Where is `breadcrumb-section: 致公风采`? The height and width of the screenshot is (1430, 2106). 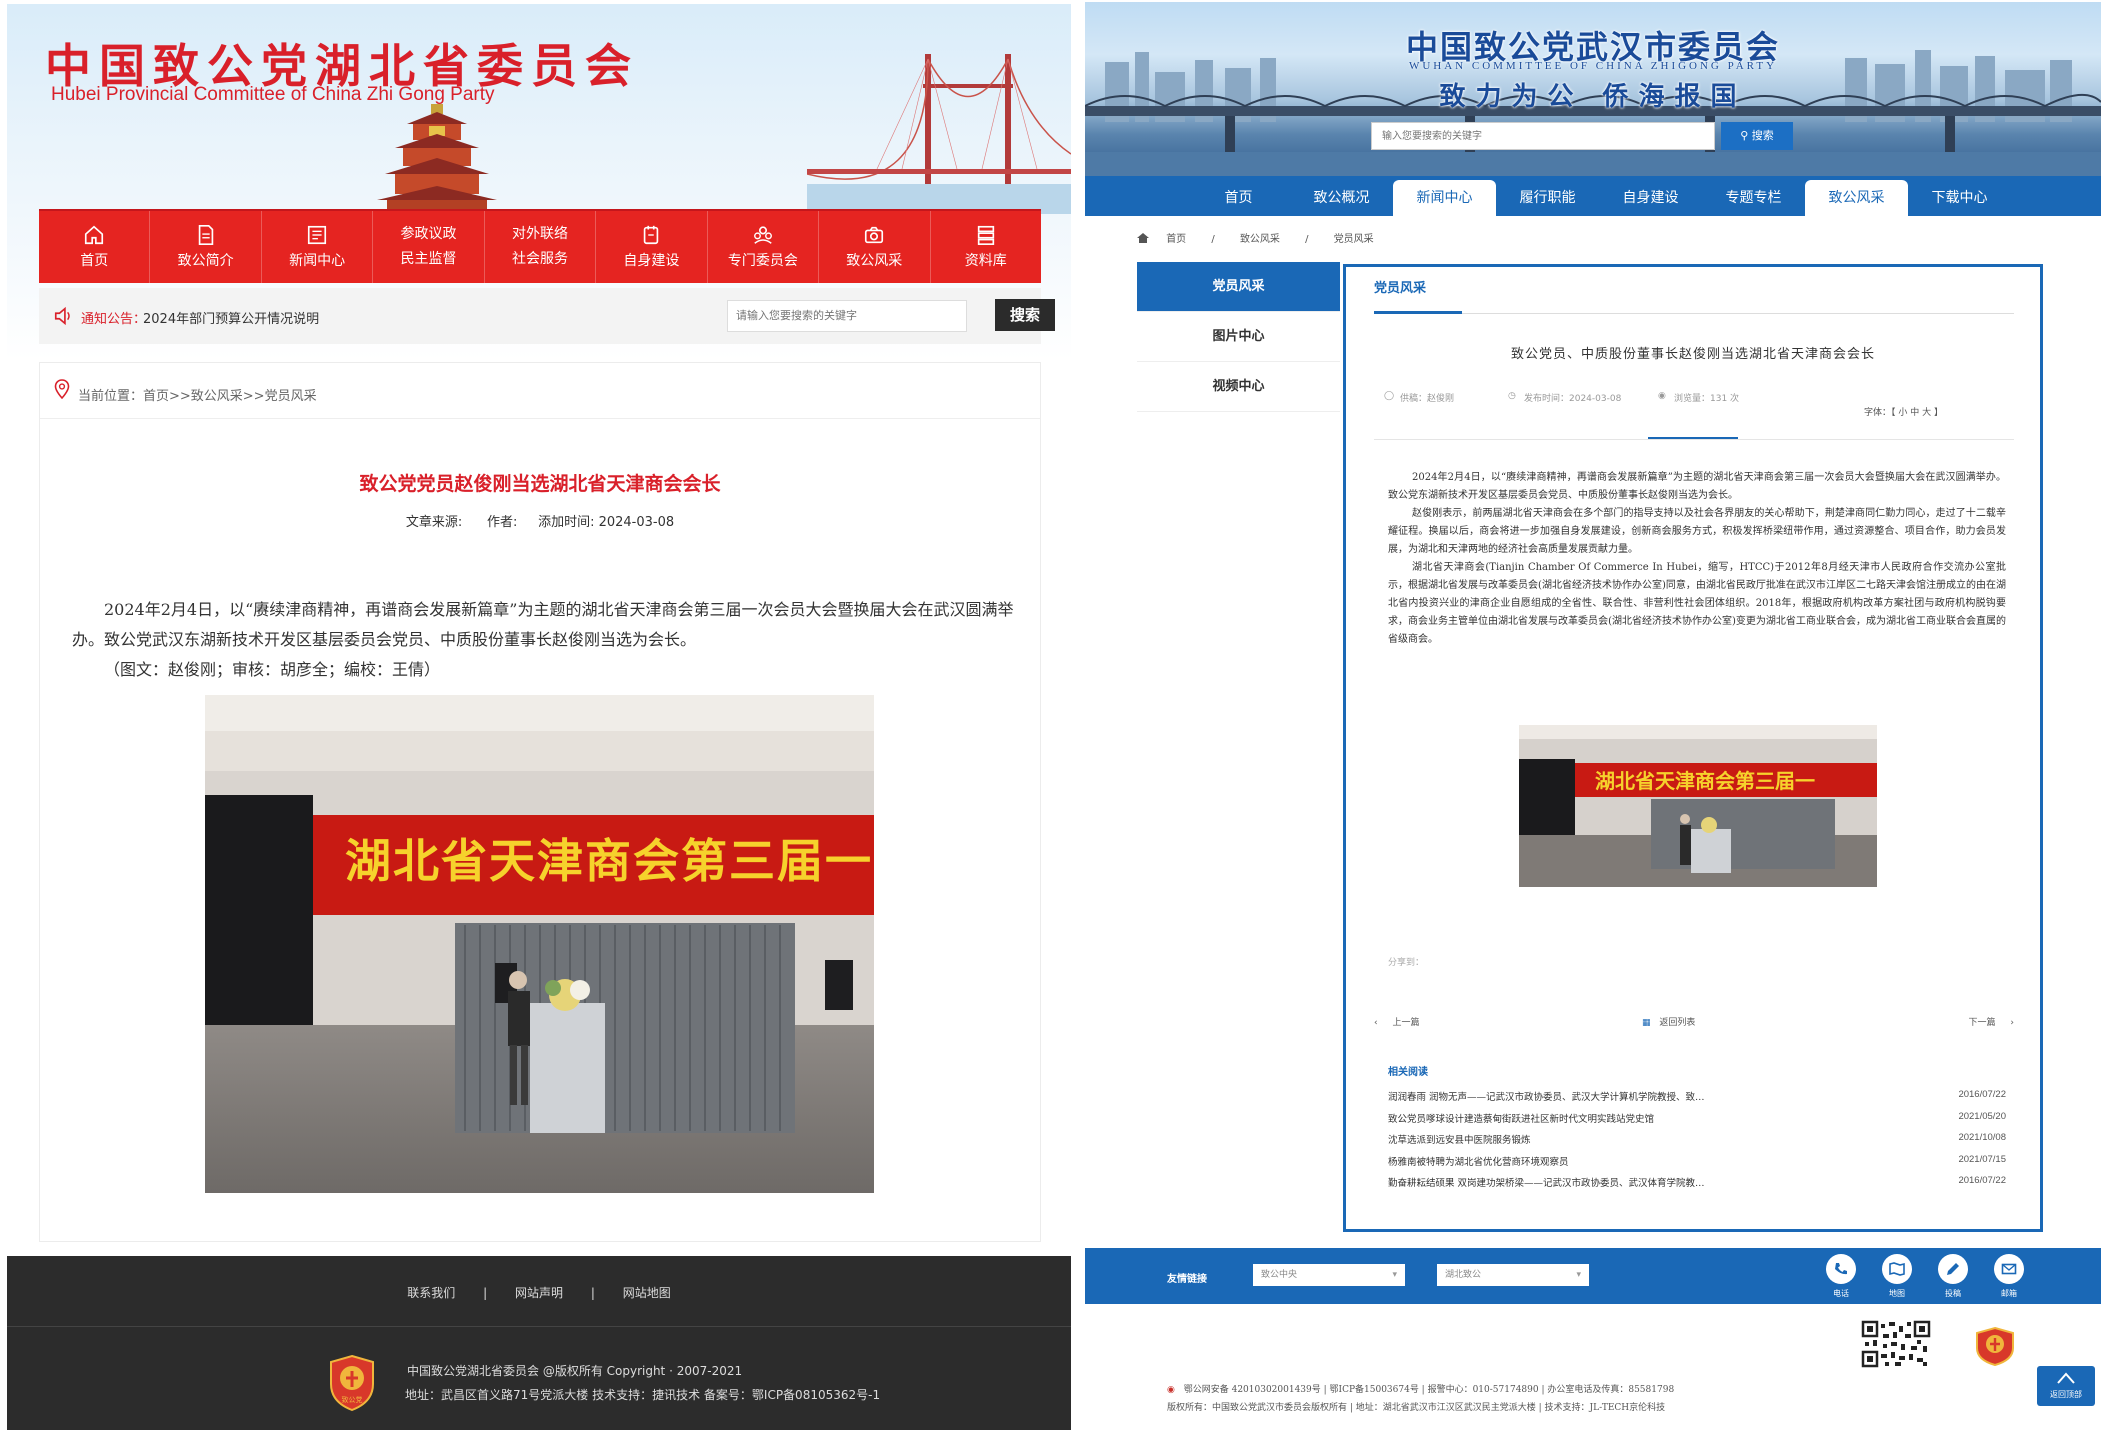 breadcrumb-section: 致公风采 is located at coordinates (1260, 239).